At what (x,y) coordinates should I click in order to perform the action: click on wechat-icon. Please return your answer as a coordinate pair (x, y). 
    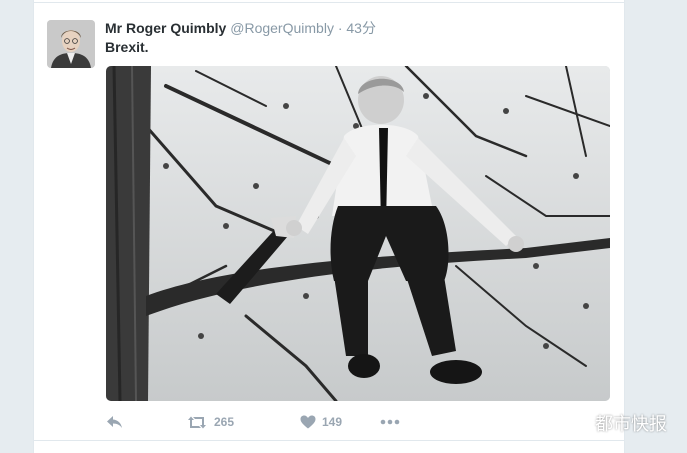
    Looking at the image, I should click on (574, 422).